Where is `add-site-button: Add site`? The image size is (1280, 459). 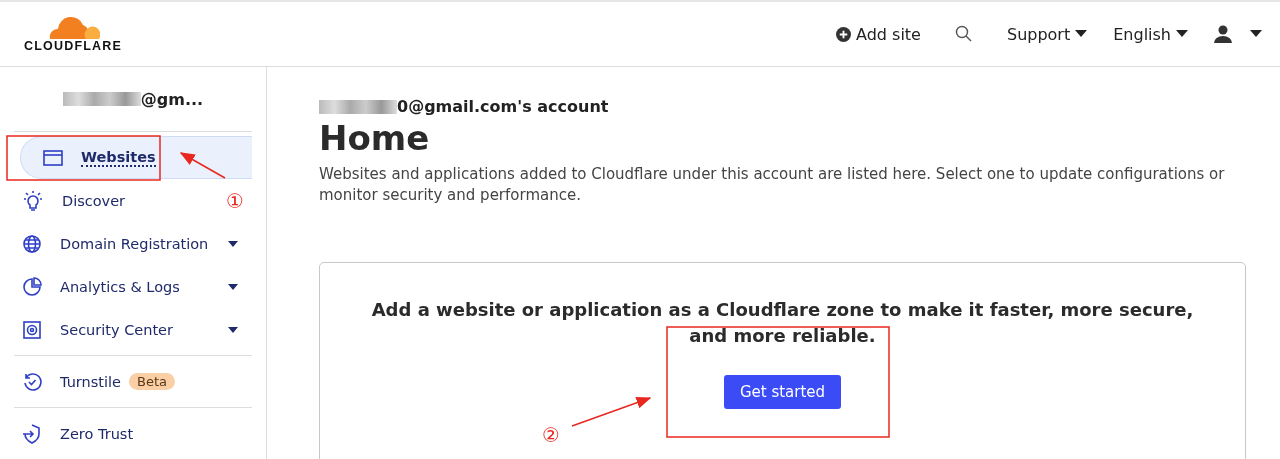
add-site-button: Add site is located at coordinates (878, 34).